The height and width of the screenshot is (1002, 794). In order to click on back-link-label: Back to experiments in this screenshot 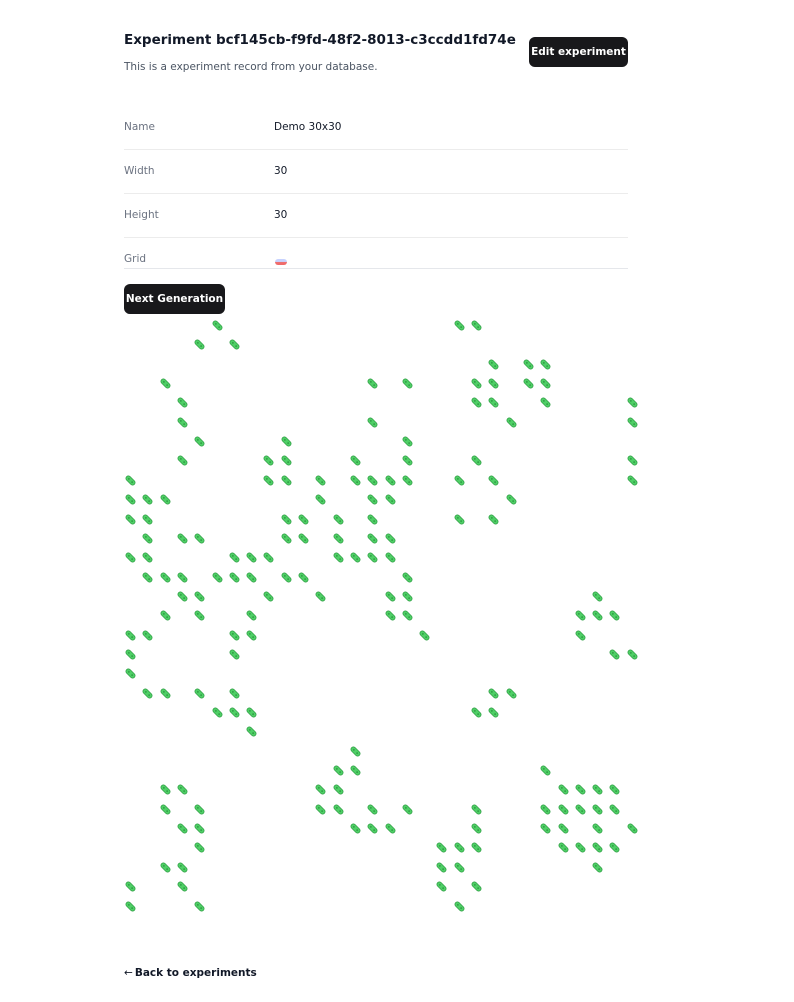, I will do `click(195, 973)`.